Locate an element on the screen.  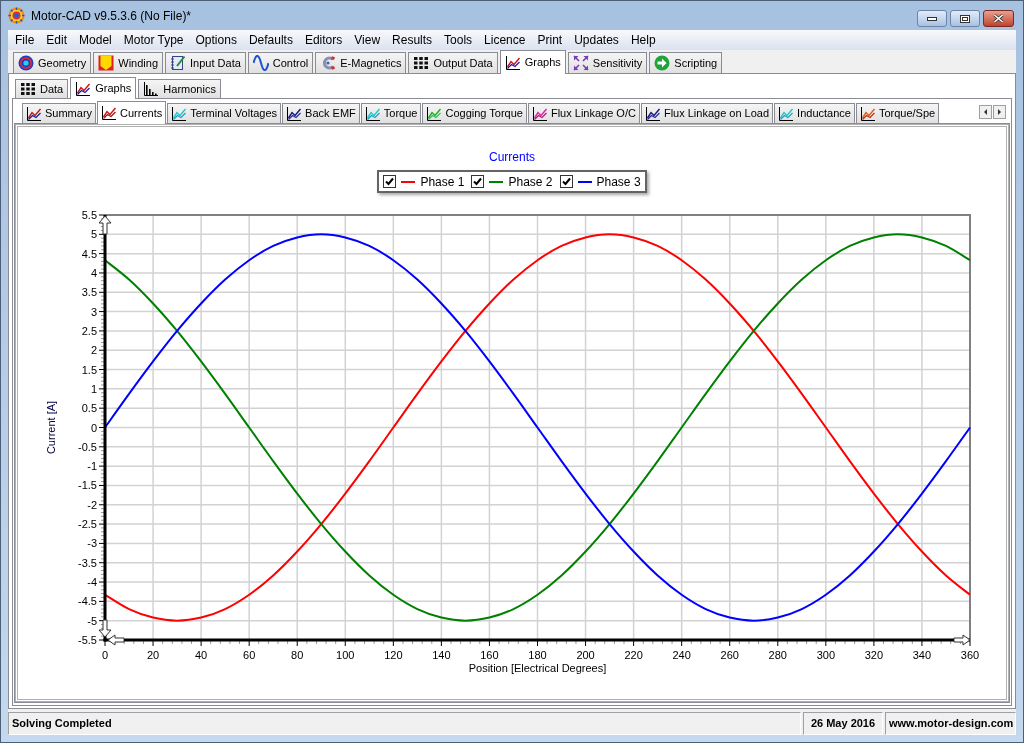
menu-item: Licence is located at coordinates (505, 40).